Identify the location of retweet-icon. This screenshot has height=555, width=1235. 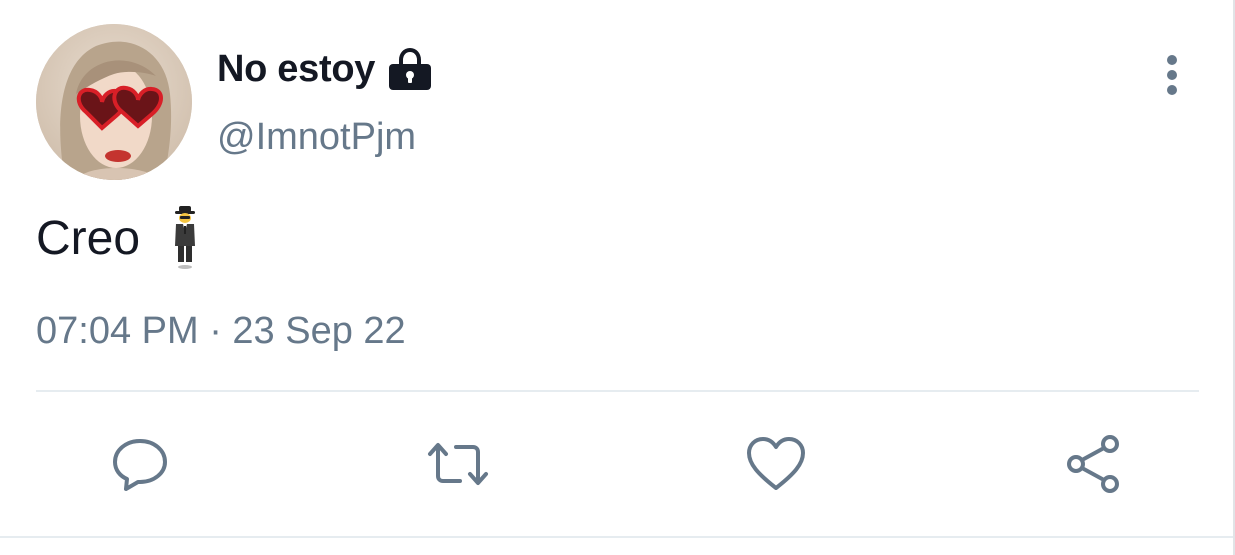
(458, 464).